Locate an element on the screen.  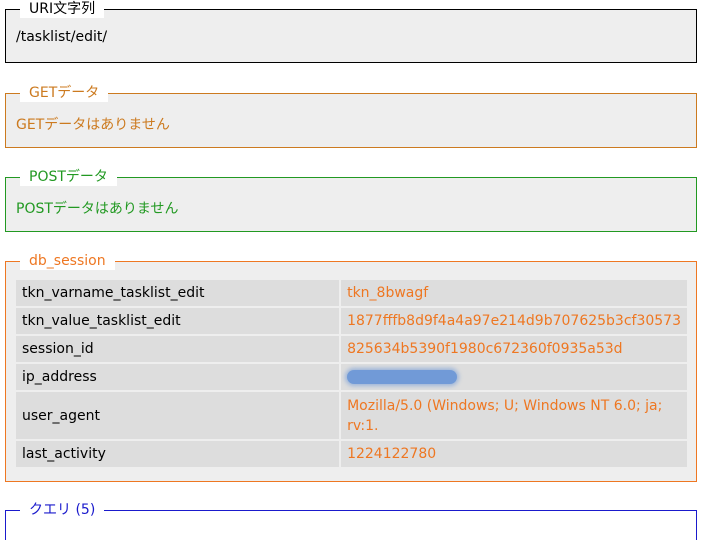
query-section: クエリ (5) is located at coordinates (351, 520).